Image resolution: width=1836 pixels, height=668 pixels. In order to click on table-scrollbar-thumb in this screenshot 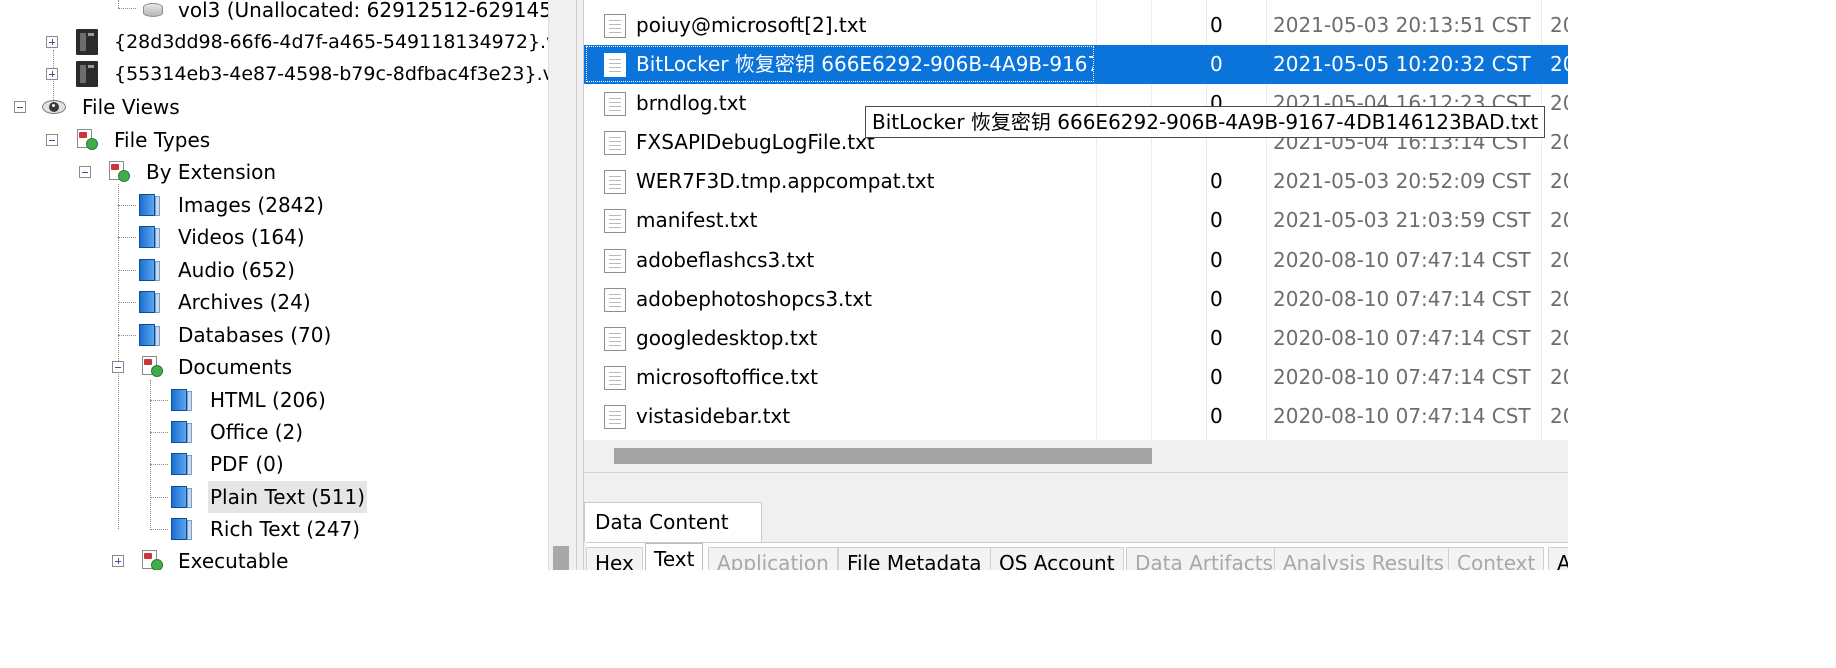, I will do `click(883, 456)`.